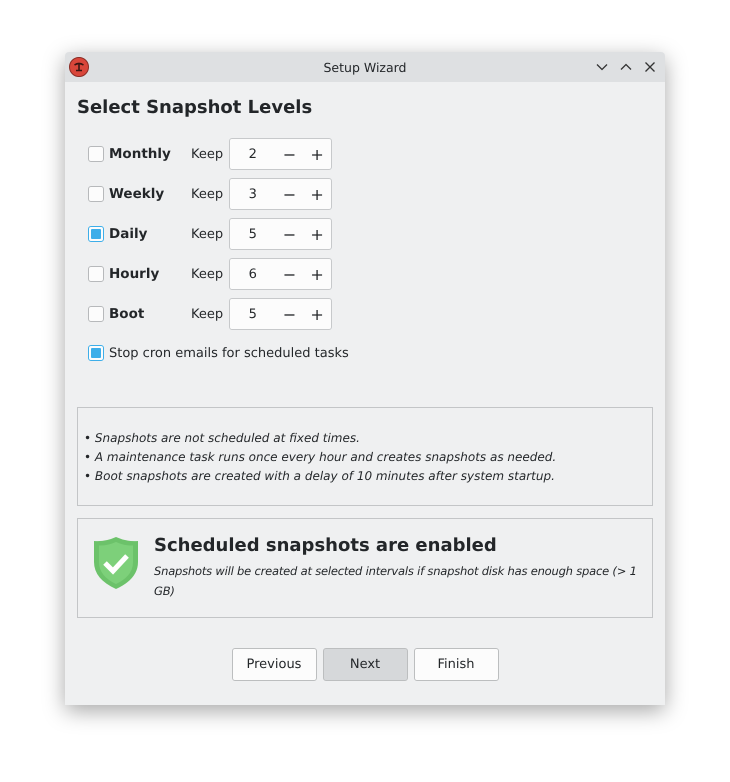  I want to click on close-icon, so click(650, 67).